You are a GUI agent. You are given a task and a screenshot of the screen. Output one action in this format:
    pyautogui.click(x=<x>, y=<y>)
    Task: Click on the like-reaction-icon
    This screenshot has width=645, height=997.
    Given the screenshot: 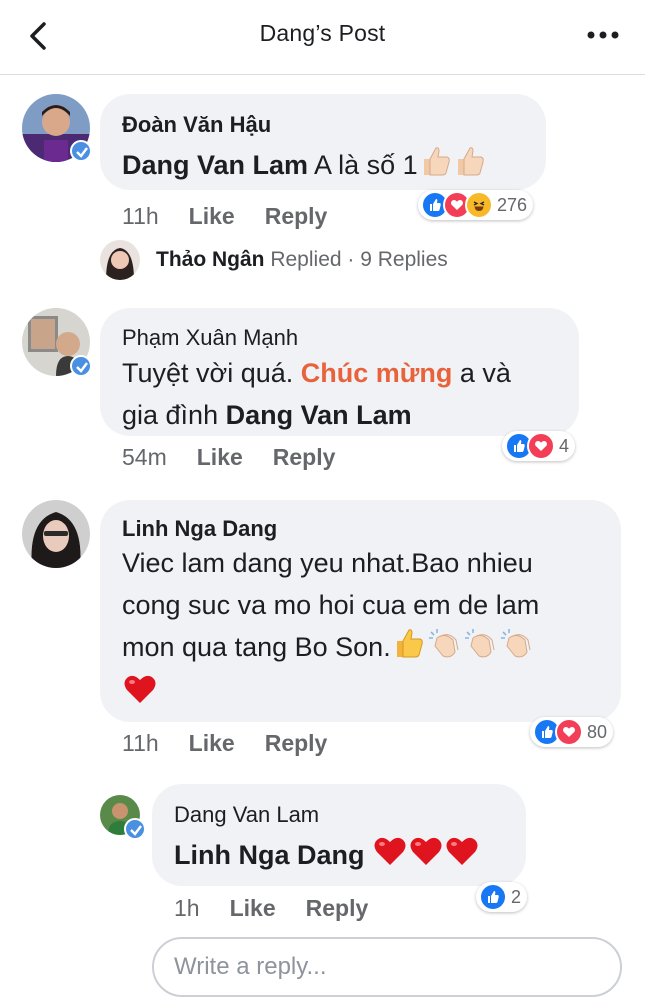 What is the action you would take?
    pyautogui.click(x=493, y=897)
    